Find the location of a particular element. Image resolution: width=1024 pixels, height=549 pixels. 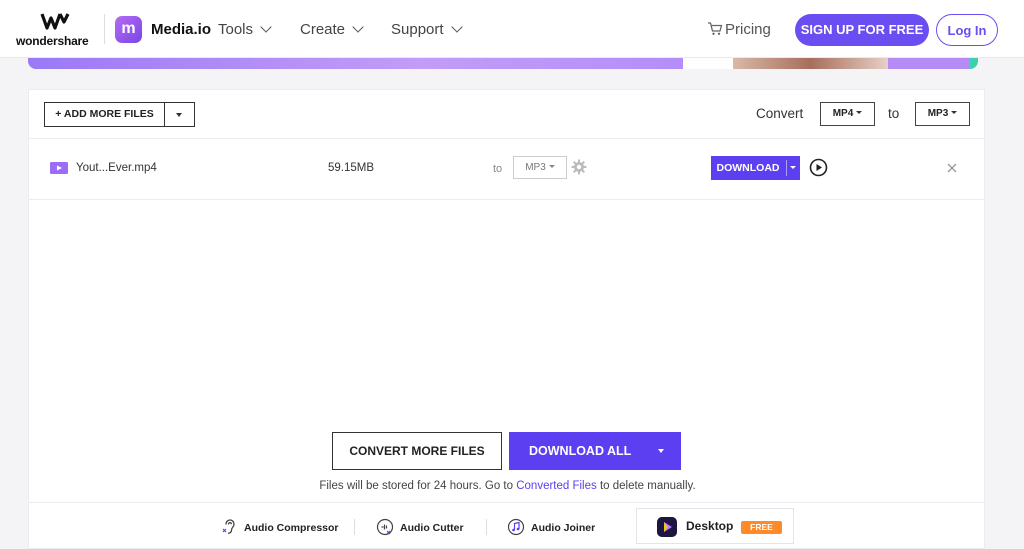

add-more-files-button: + ADD MORE FILES is located at coordinates (119, 114).